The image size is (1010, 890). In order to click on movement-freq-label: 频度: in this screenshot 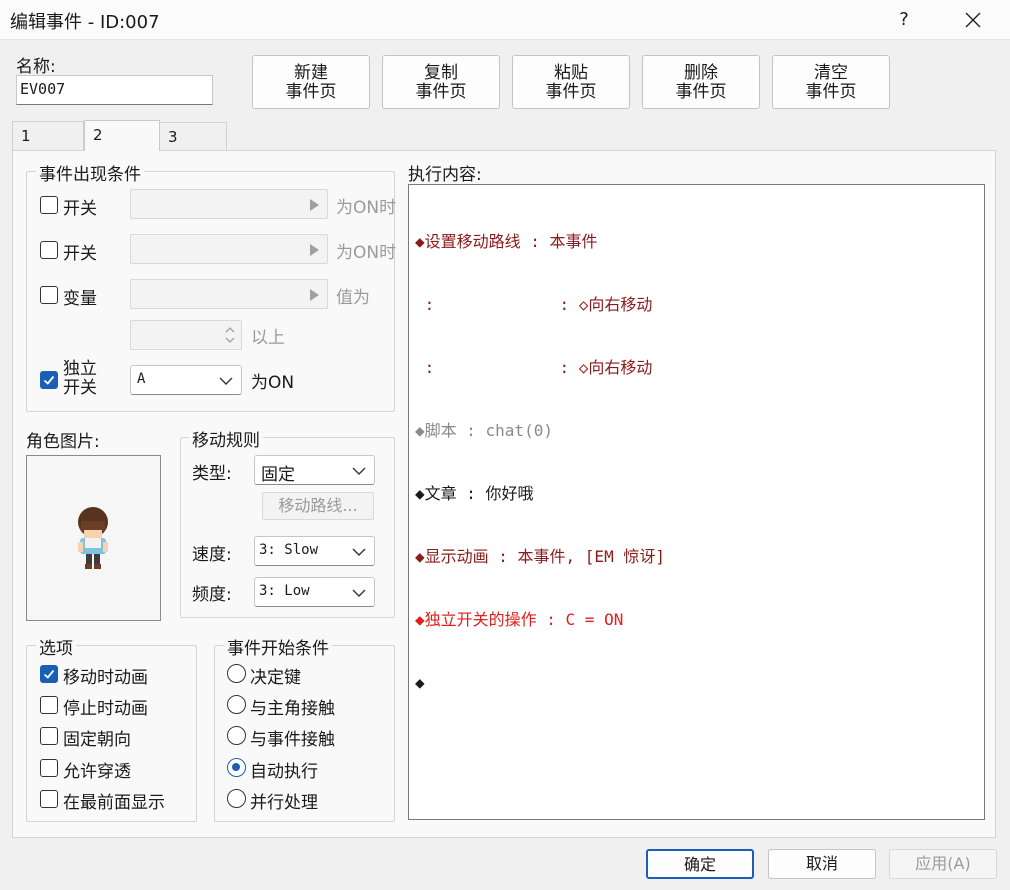, I will do `click(212, 595)`.